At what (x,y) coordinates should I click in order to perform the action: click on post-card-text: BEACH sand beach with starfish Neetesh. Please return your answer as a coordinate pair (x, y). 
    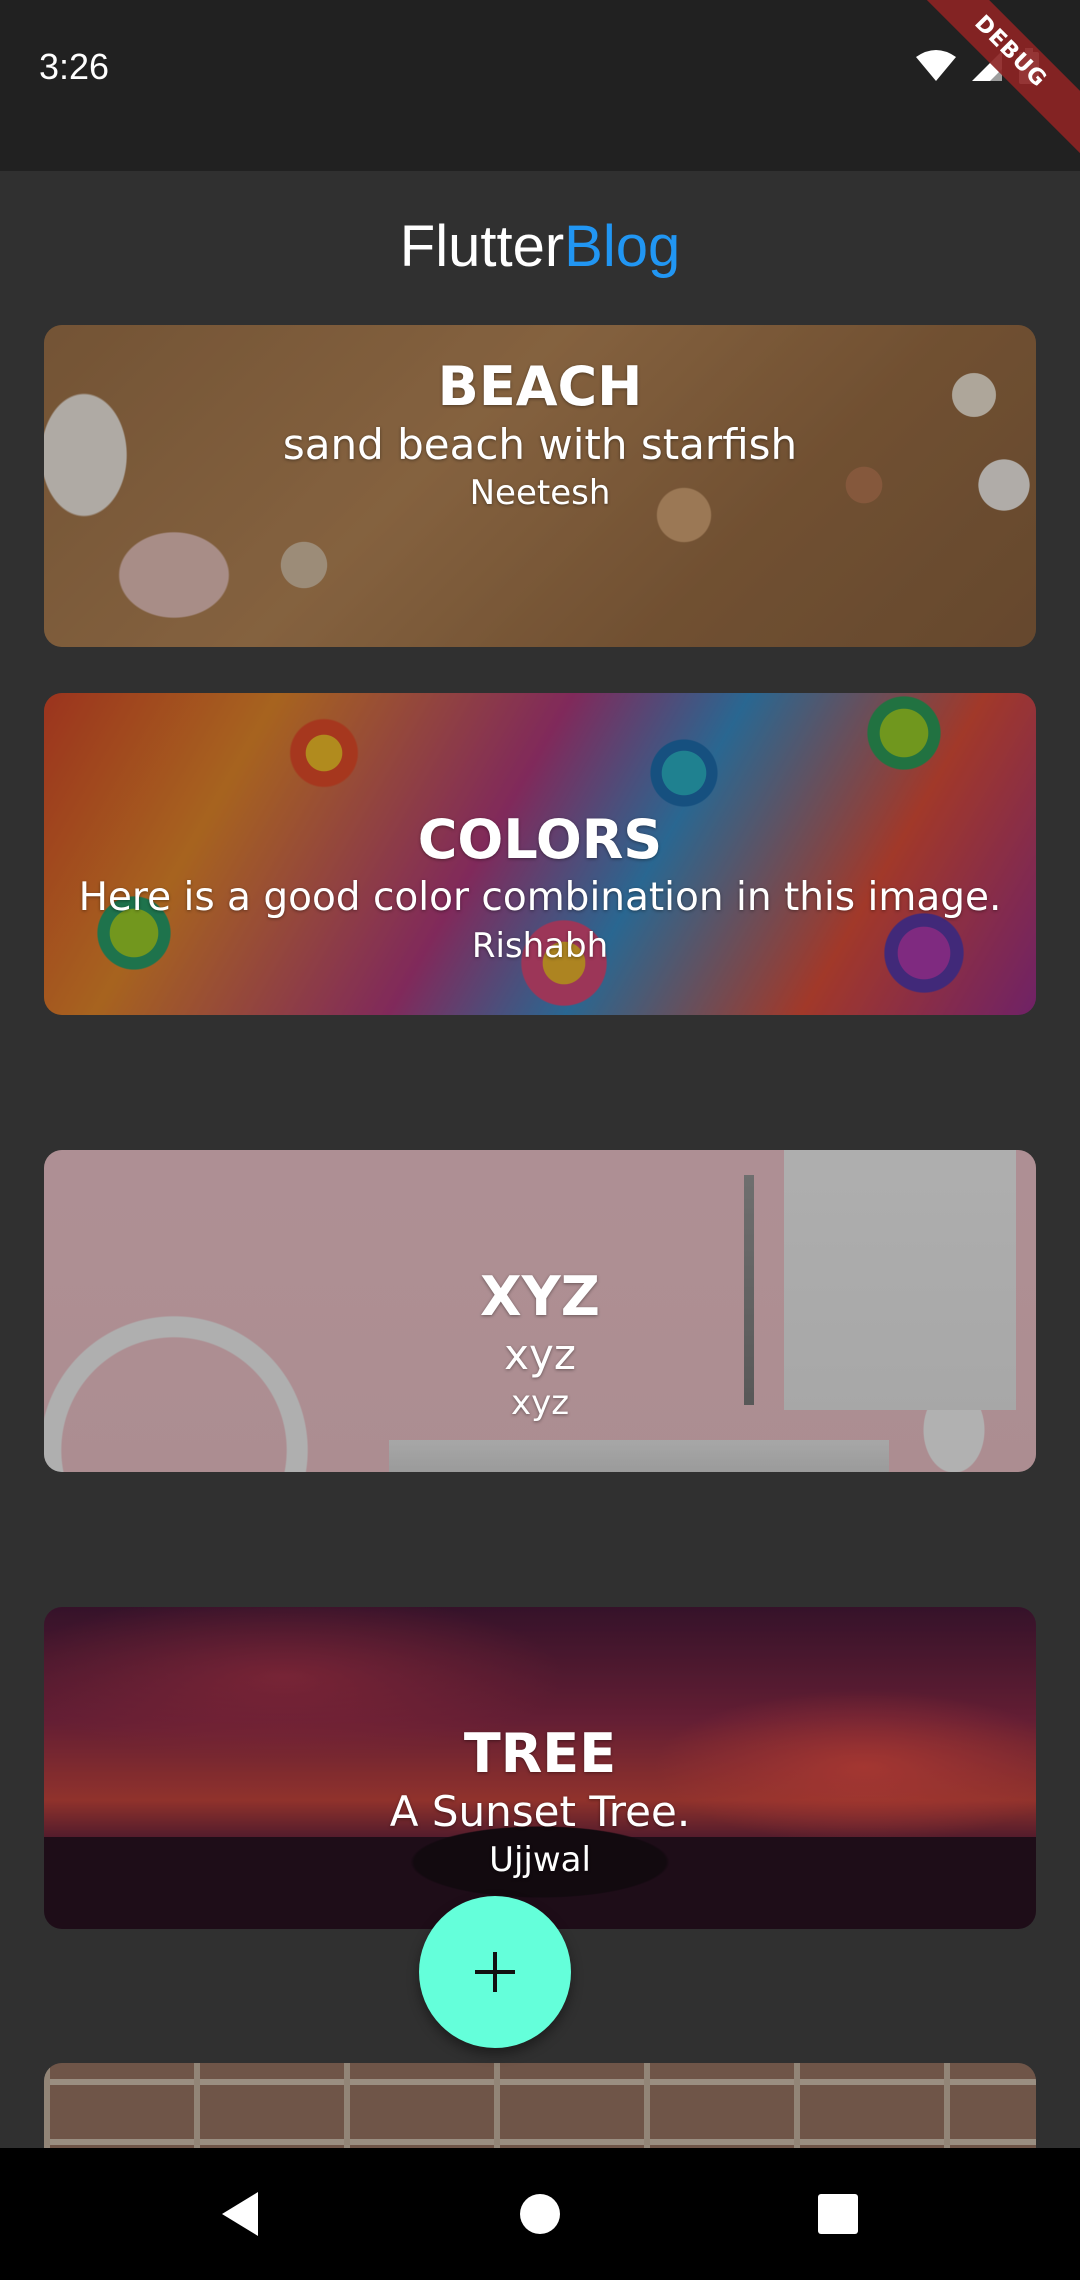
    Looking at the image, I should click on (540, 435).